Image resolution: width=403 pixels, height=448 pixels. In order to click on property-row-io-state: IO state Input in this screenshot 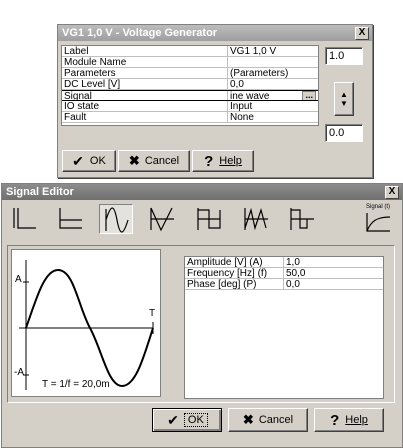, I will do `click(190, 106)`.